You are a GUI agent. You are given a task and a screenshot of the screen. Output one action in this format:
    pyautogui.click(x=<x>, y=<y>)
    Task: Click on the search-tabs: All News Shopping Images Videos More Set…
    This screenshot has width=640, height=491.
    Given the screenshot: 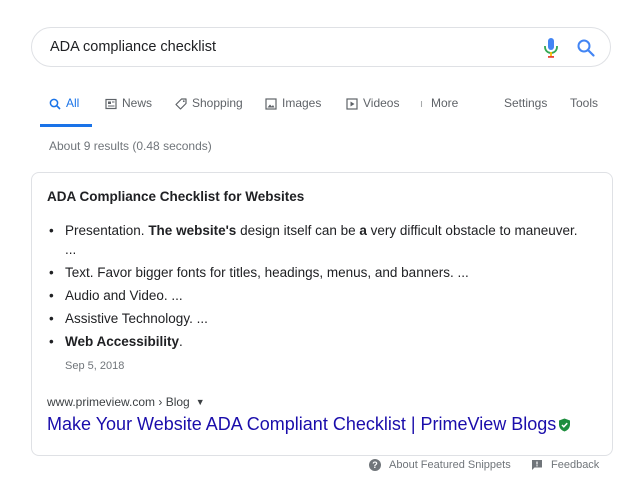 What is the action you would take?
    pyautogui.click(x=320, y=111)
    